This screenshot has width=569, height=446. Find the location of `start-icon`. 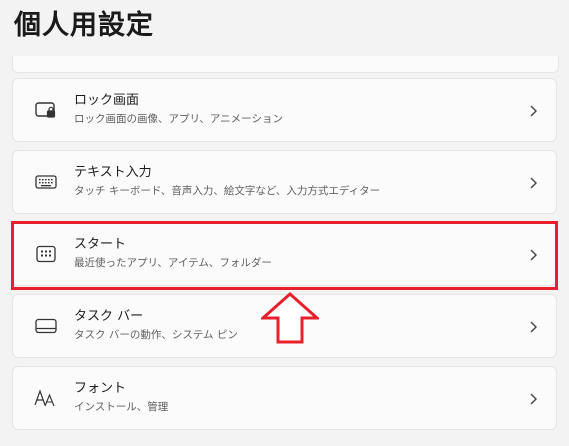

start-icon is located at coordinates (46, 254).